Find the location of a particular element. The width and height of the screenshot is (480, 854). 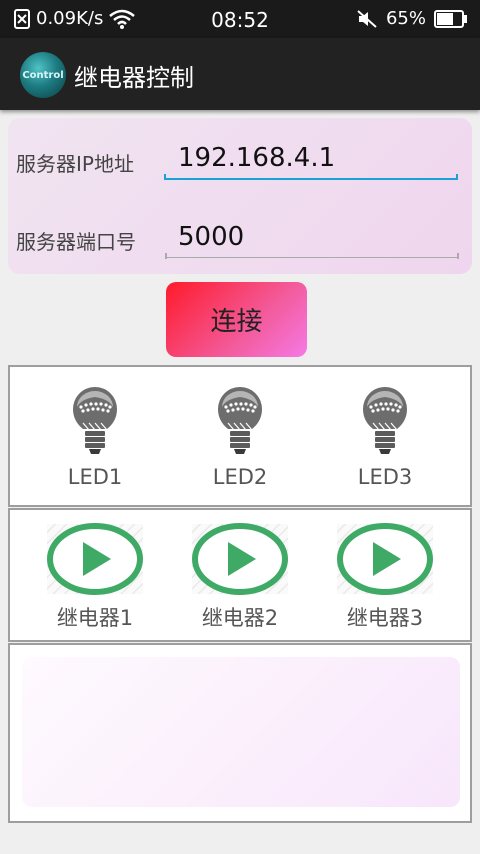

port-underline-right-cap is located at coordinates (458, 256).